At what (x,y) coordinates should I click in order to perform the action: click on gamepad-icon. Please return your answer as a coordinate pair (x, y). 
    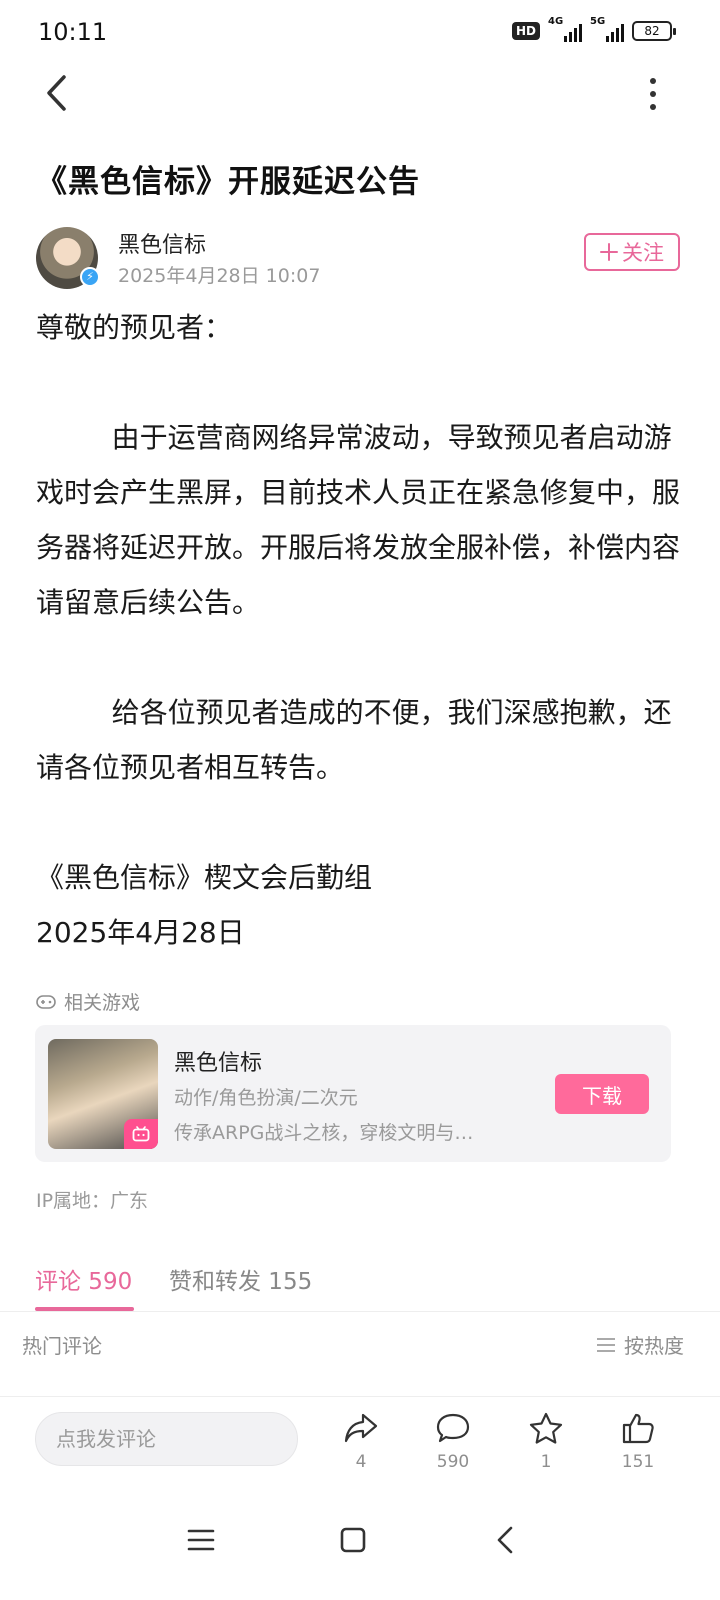
    Looking at the image, I should click on (46, 1001).